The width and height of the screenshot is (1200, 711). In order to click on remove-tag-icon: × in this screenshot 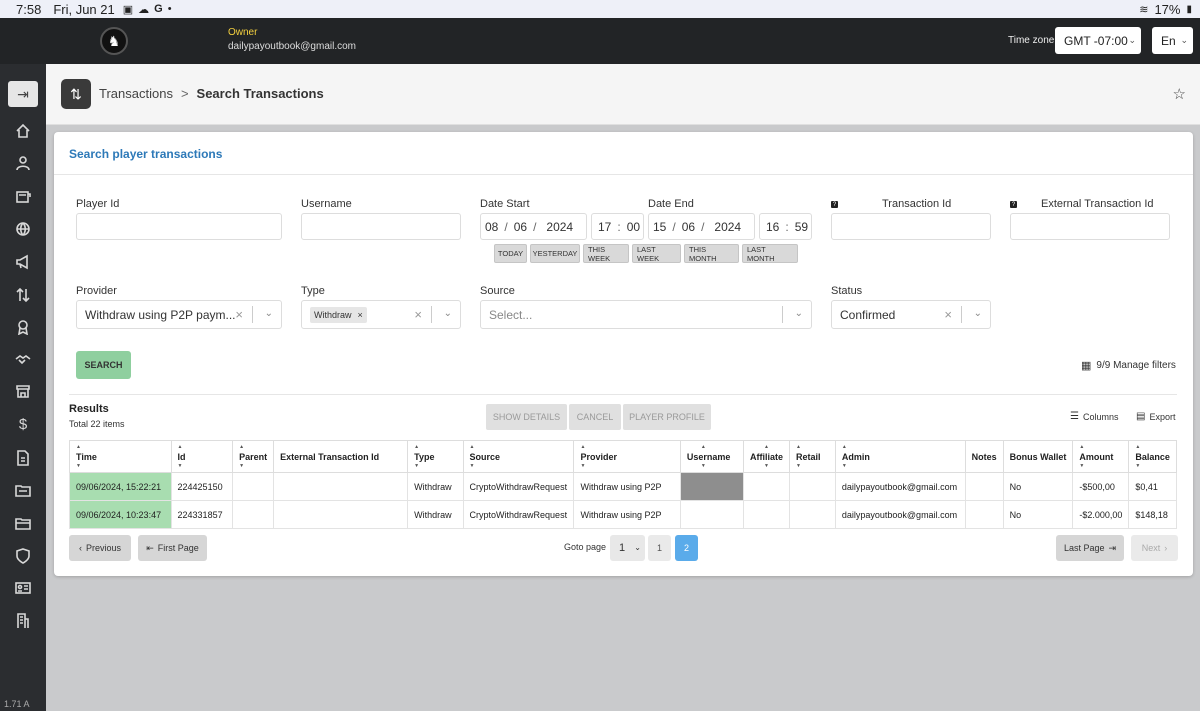, I will do `click(360, 315)`.